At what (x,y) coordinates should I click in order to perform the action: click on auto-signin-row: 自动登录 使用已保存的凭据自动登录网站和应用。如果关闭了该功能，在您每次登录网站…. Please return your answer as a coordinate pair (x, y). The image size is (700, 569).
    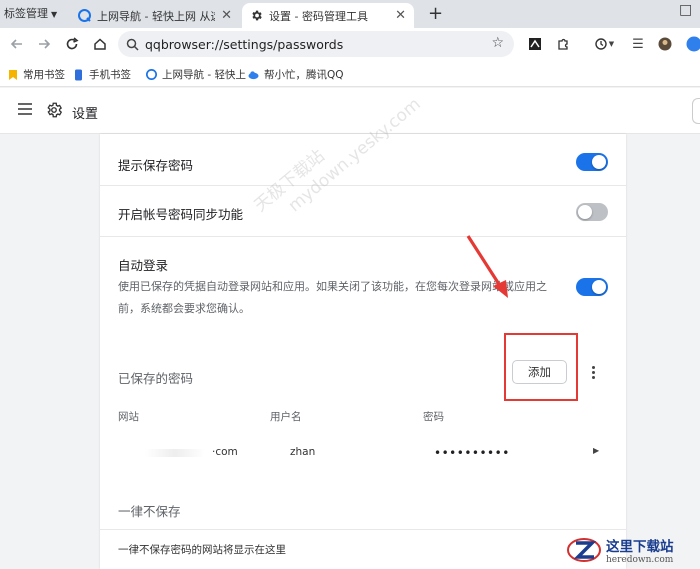
    Looking at the image, I should click on (363, 287).